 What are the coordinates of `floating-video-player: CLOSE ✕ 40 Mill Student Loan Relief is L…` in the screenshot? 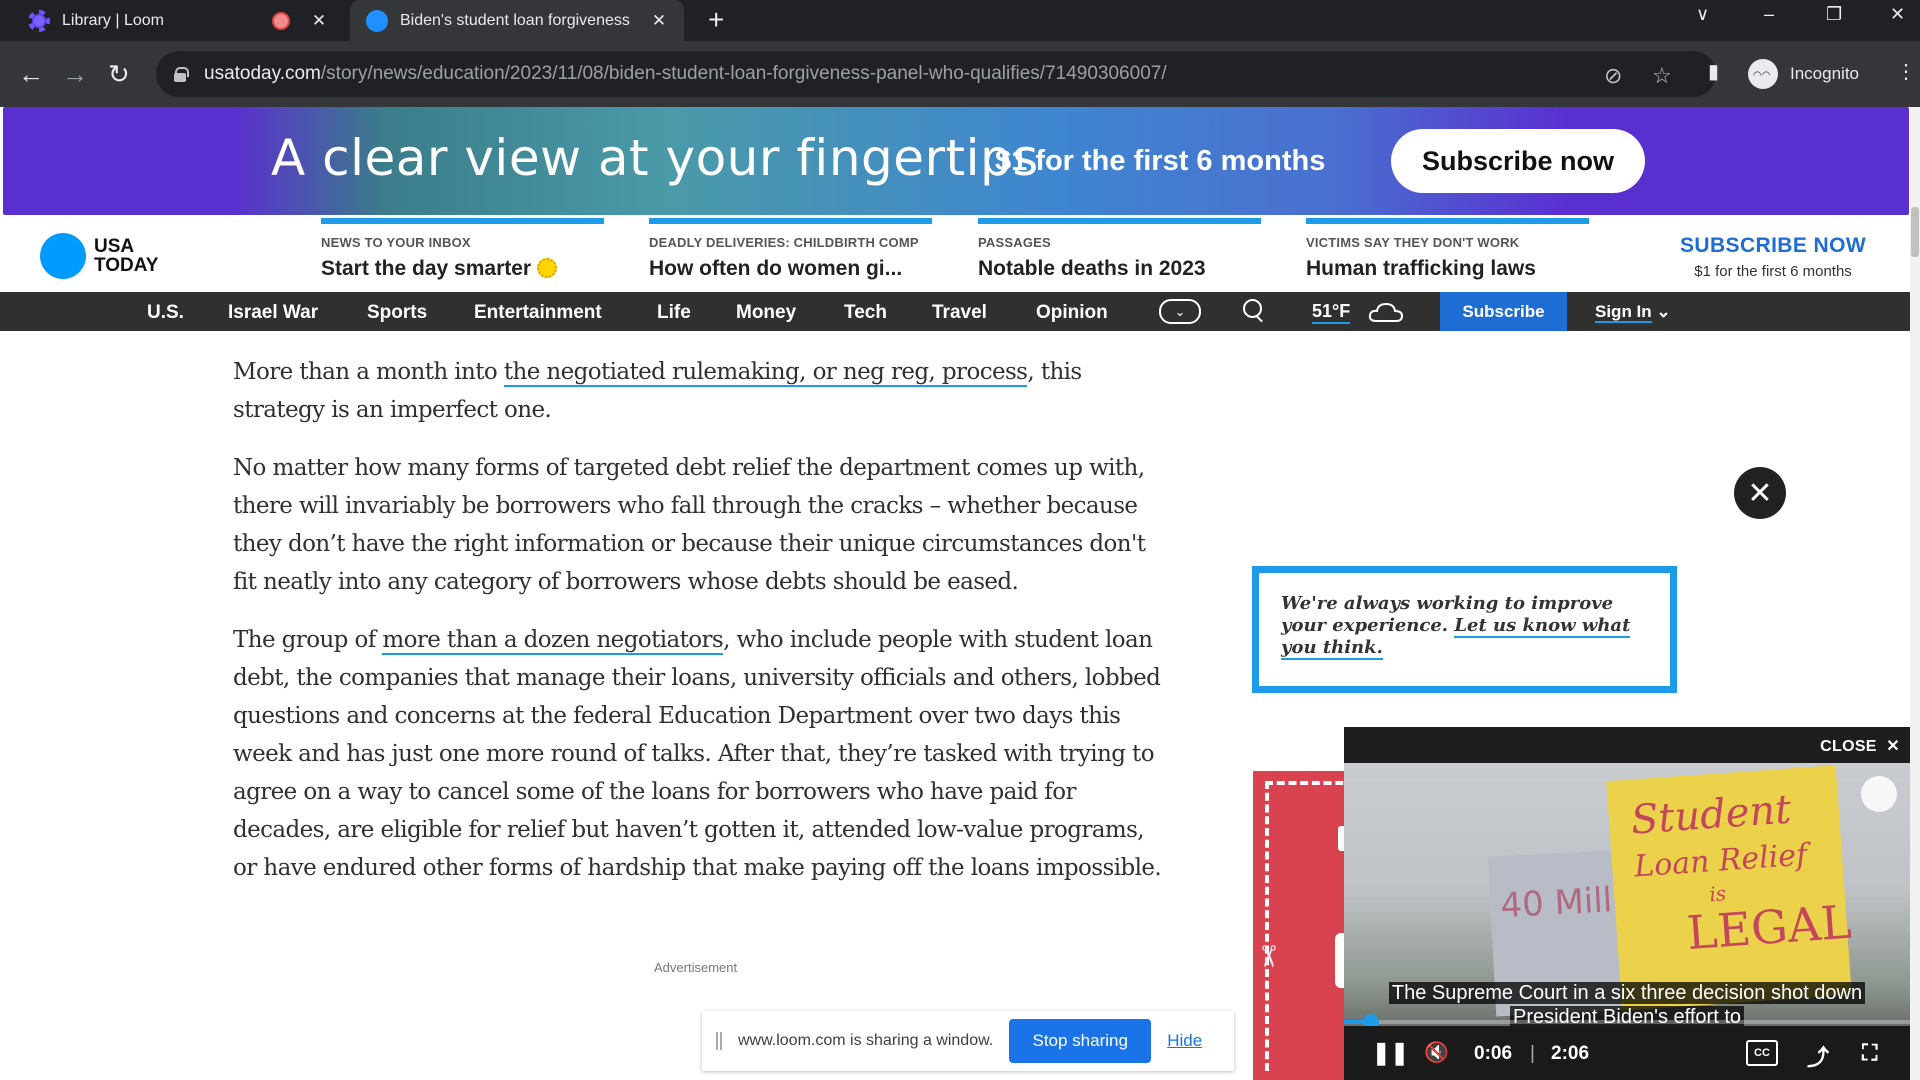 It's located at (1627, 903).